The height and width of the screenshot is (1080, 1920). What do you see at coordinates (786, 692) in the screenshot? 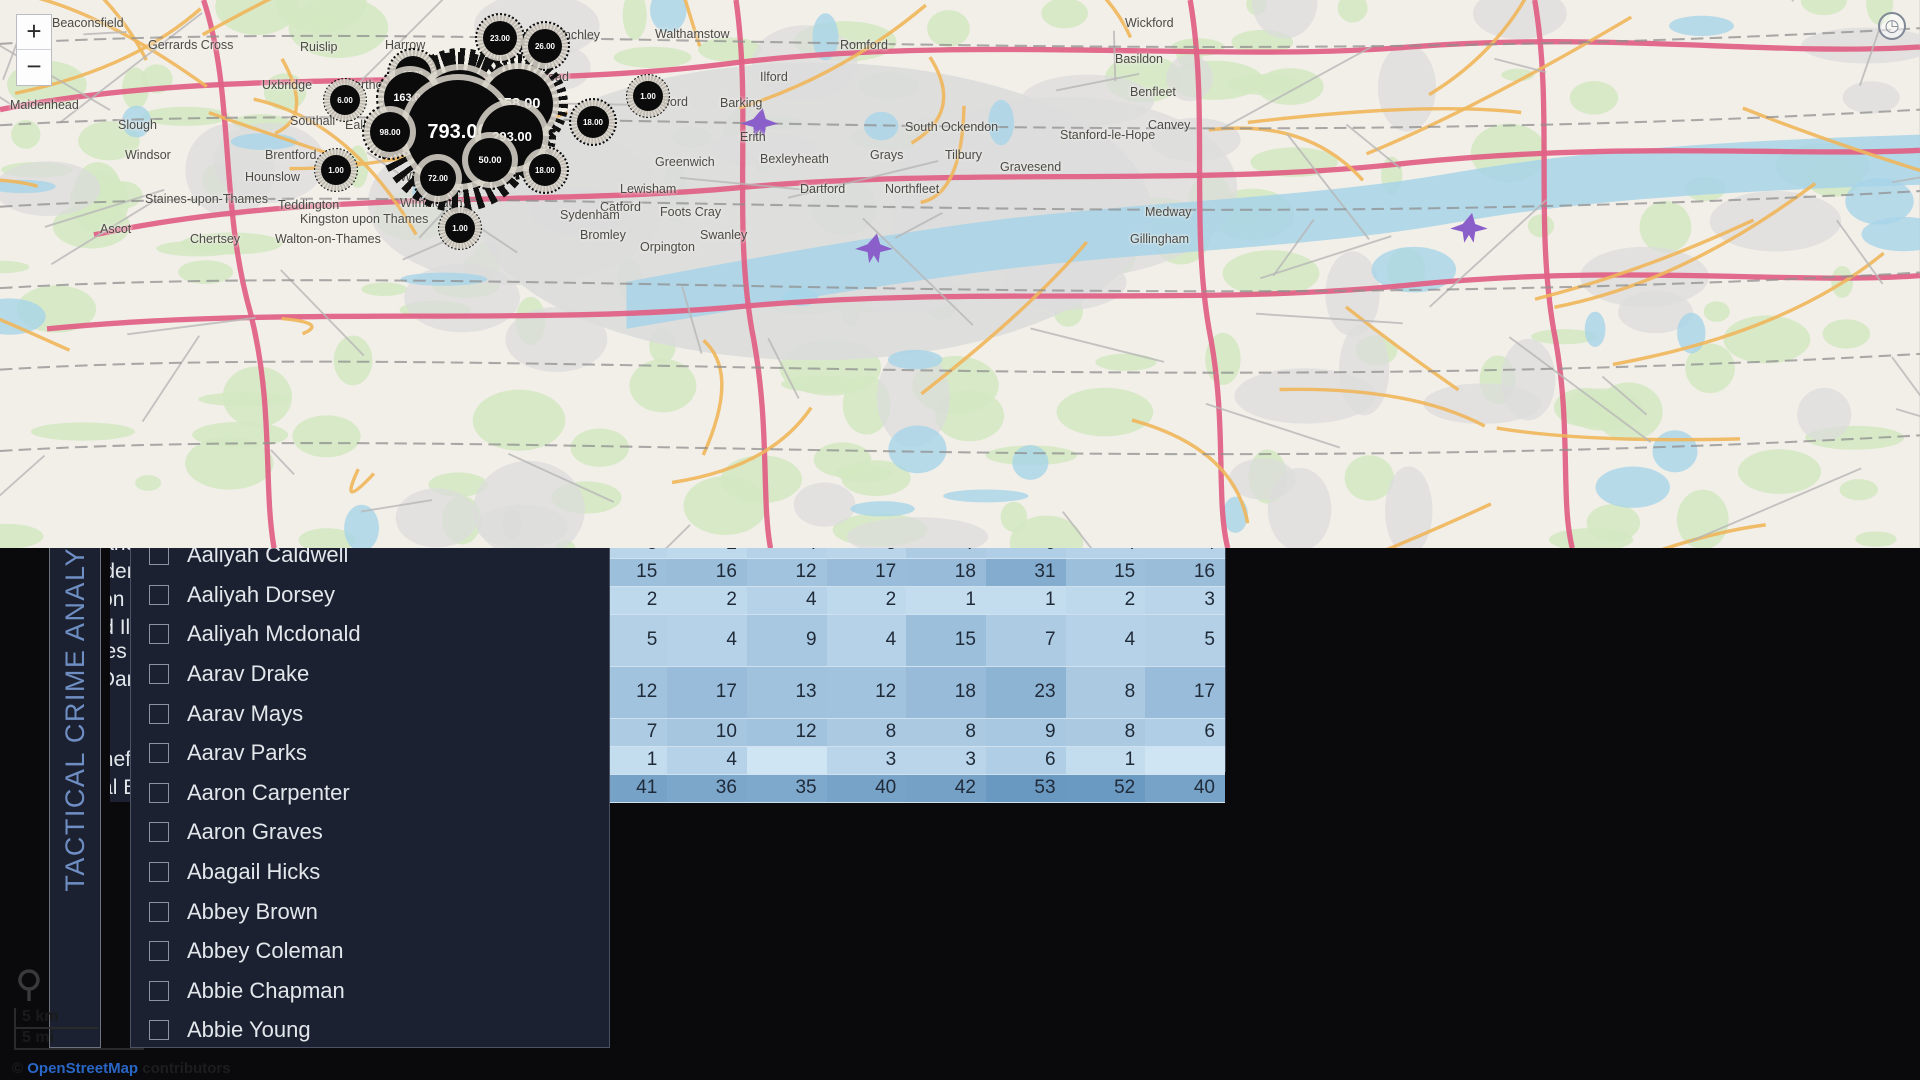
I see `heatmap-cell: 13` at bounding box center [786, 692].